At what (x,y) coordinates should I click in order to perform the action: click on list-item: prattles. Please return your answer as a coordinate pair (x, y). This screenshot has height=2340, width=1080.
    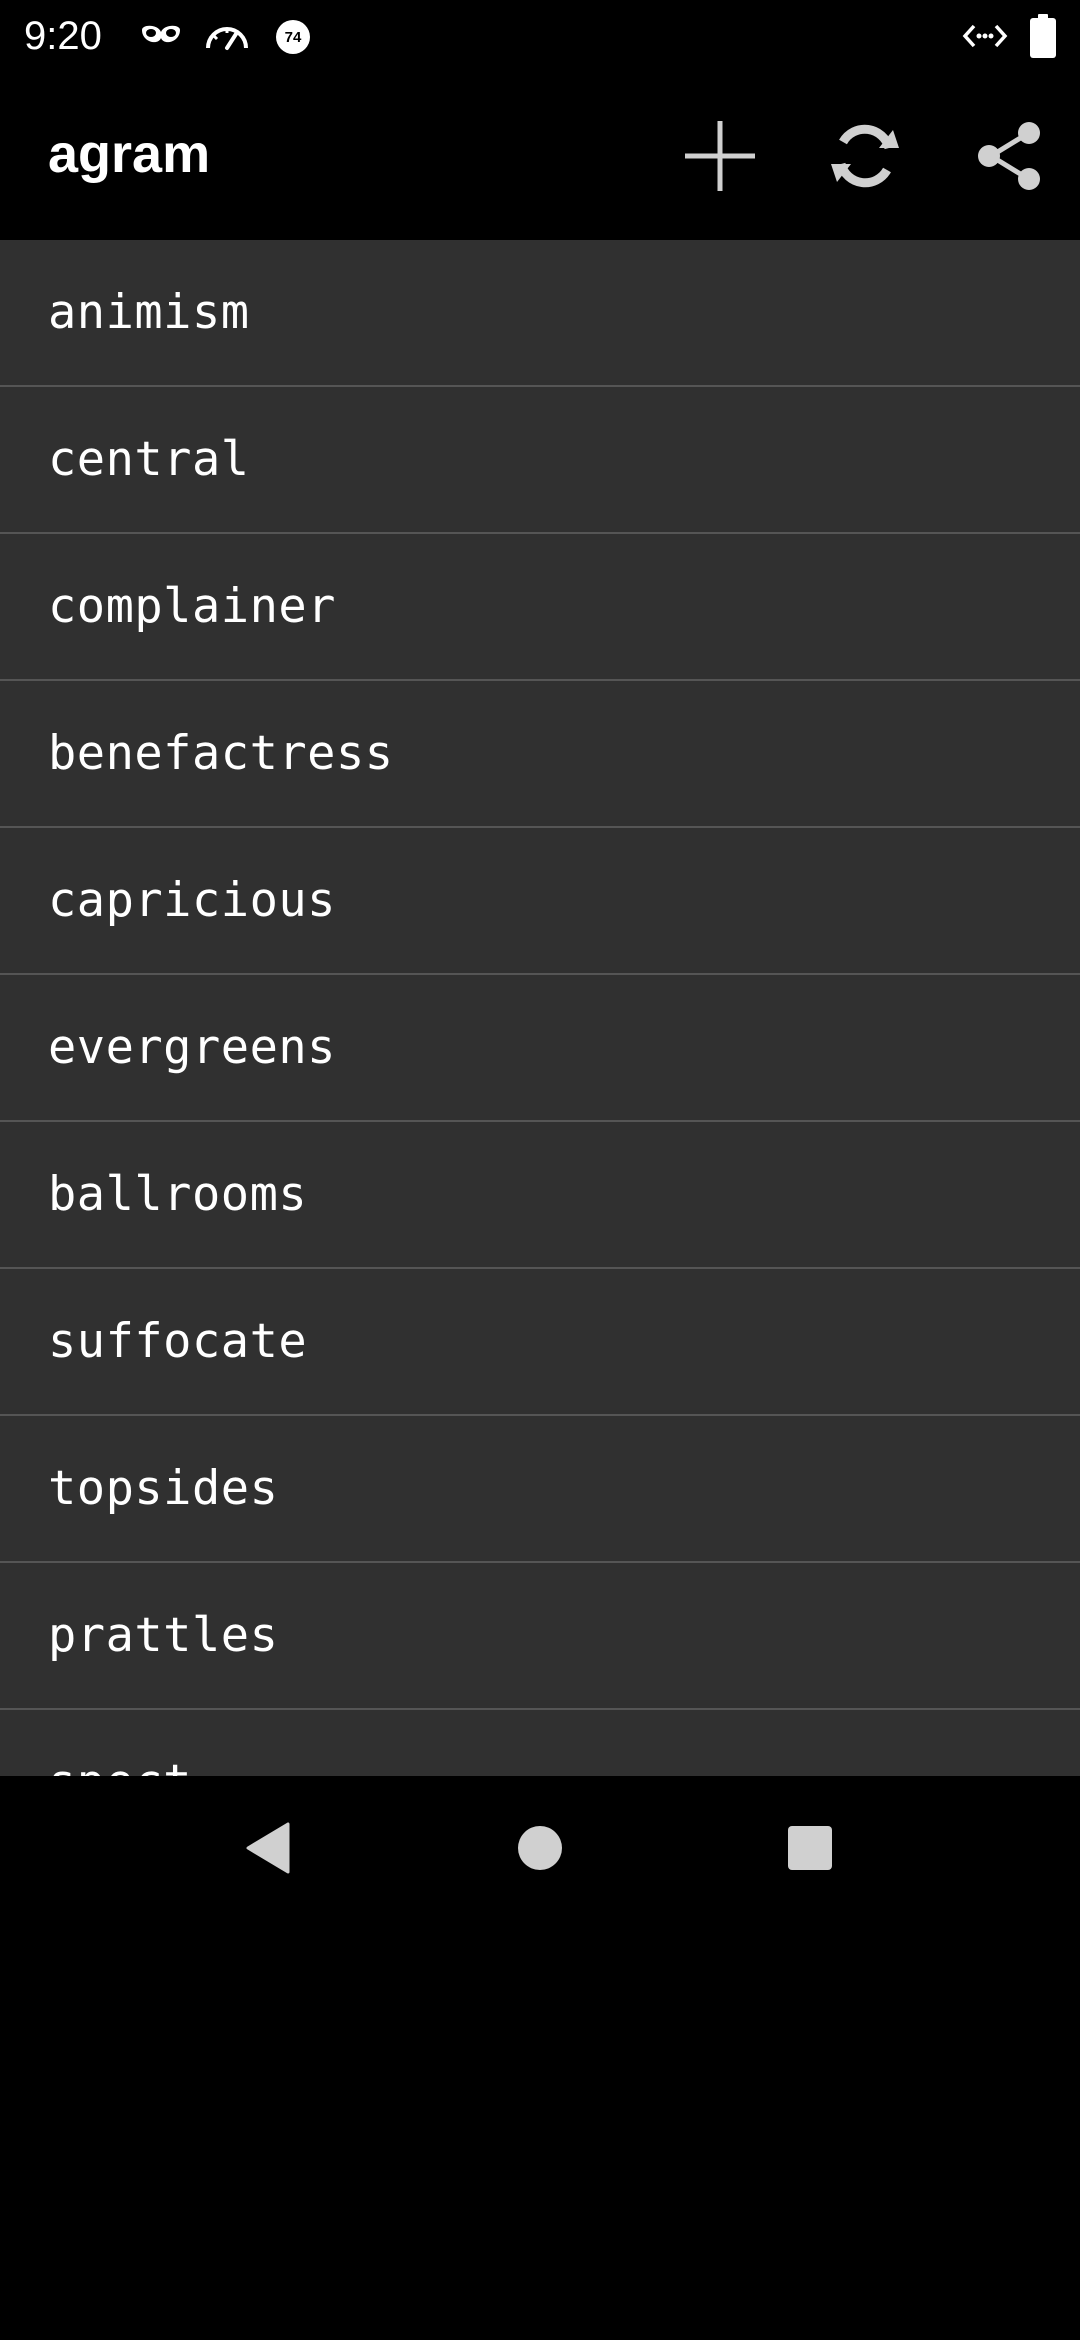
    Looking at the image, I should click on (540, 1636).